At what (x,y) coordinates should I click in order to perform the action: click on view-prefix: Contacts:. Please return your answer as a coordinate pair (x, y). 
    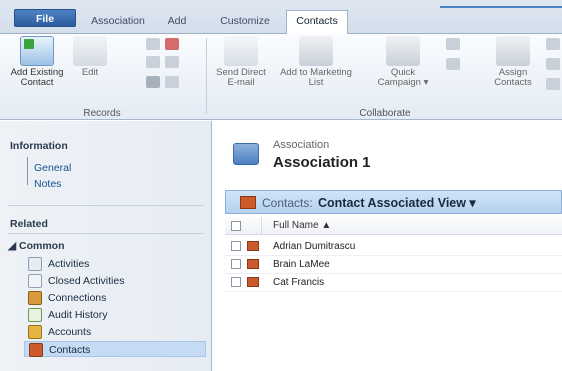
    Looking at the image, I should click on (287, 203).